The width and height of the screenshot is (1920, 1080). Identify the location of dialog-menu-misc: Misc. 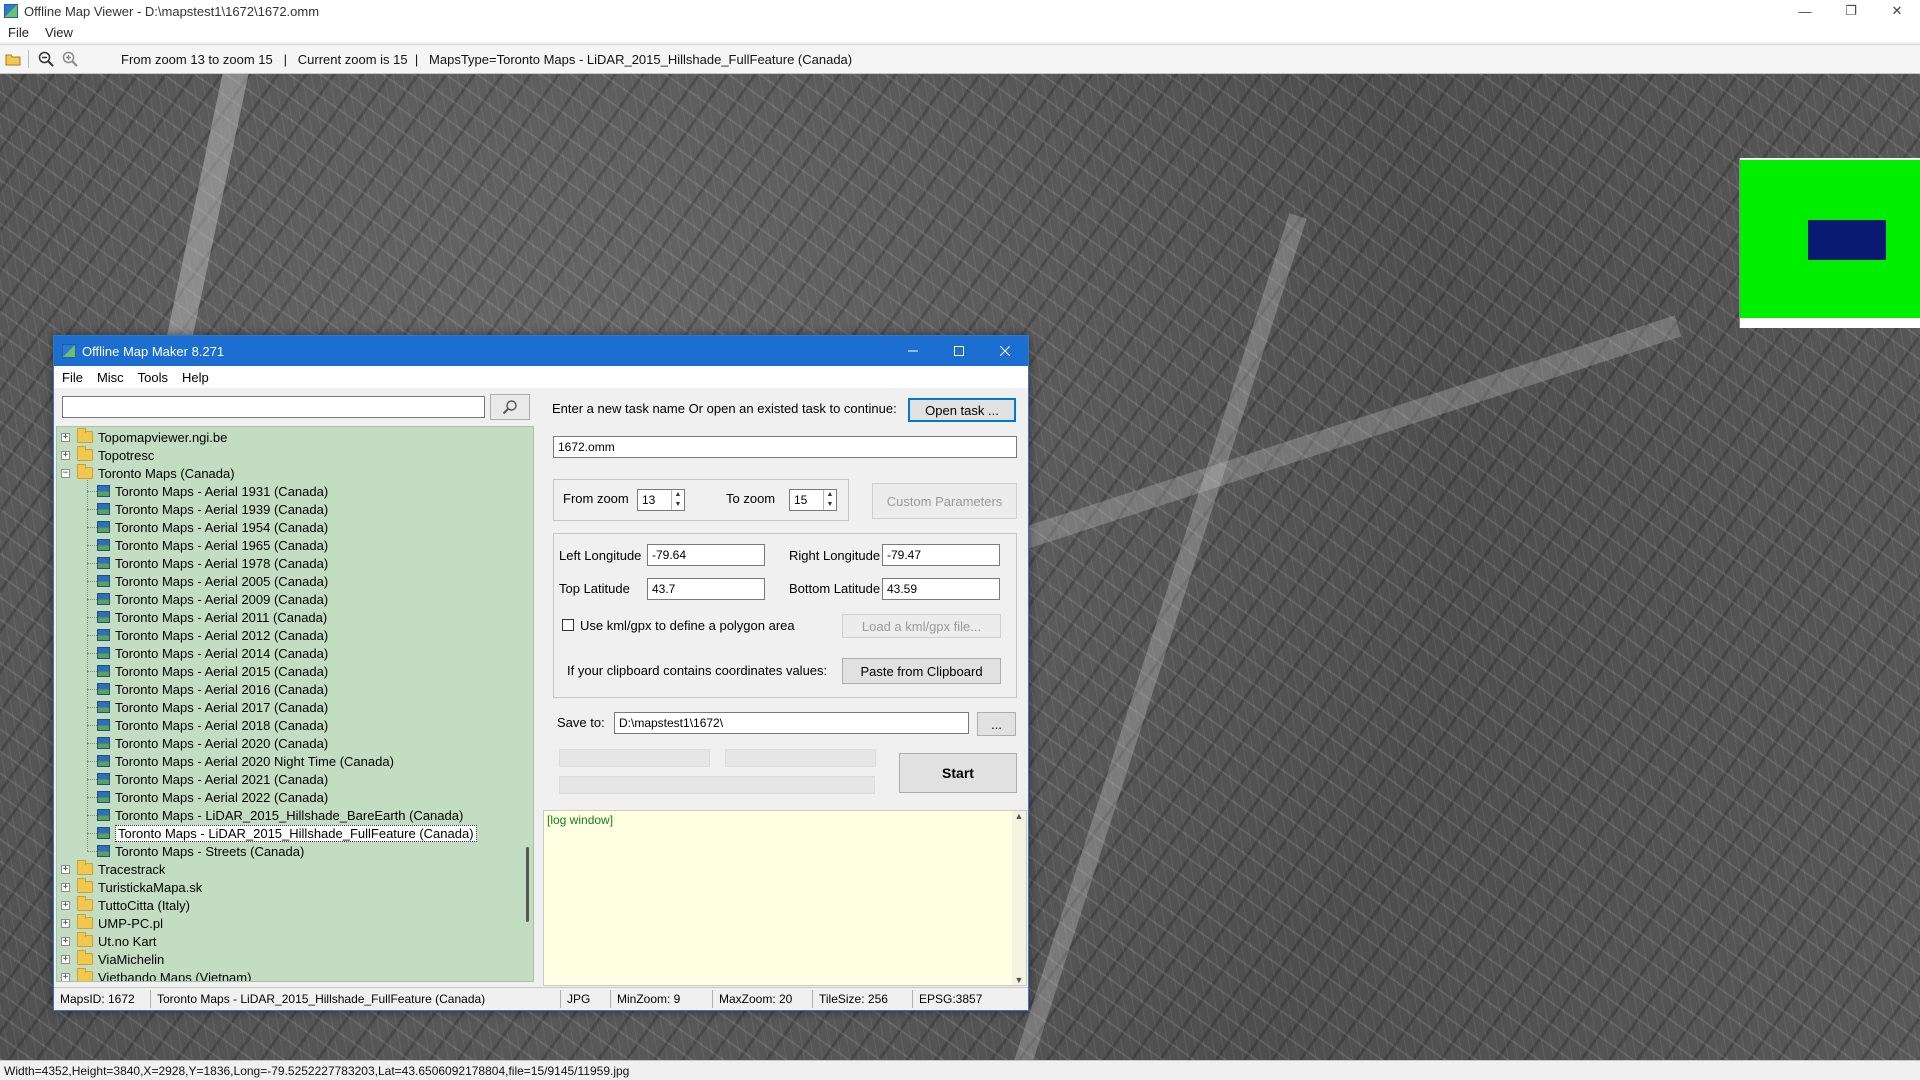
(110, 377).